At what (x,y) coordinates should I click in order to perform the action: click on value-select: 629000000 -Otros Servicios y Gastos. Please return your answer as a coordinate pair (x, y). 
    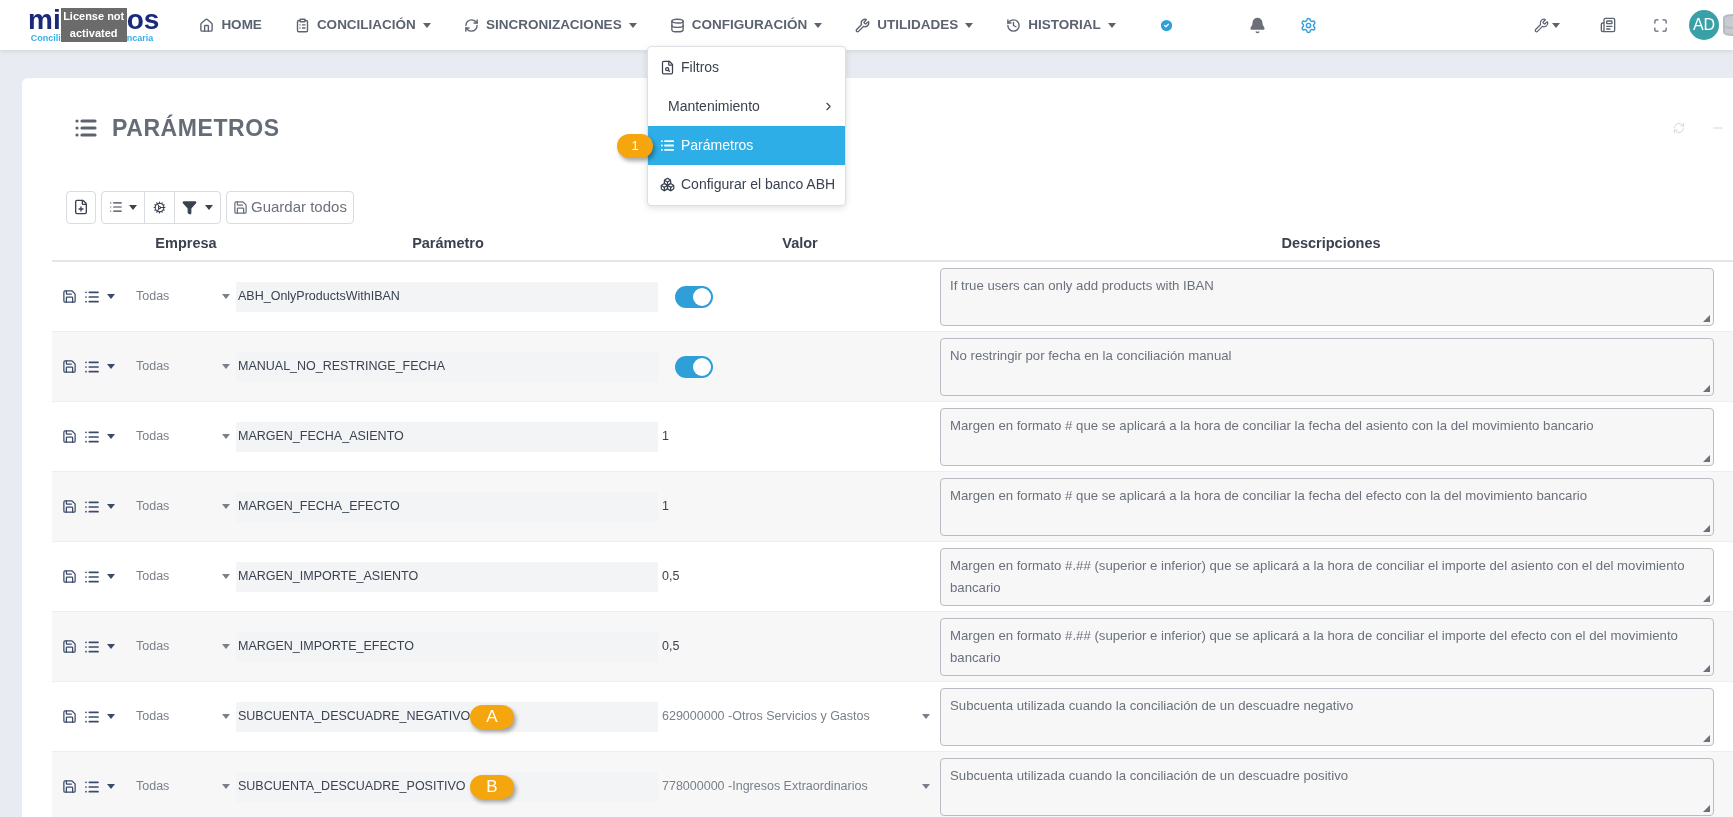
    Looking at the image, I should click on (800, 716).